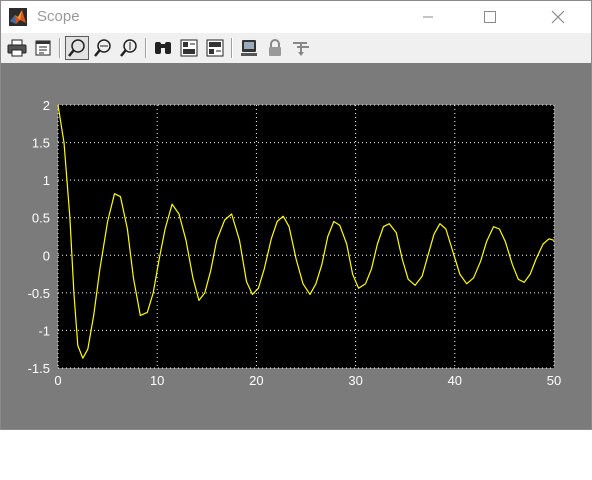 Image resolution: width=592 pixels, height=480 pixels. What do you see at coordinates (157, 380) in the screenshot?
I see `x-tick-label: 10` at bounding box center [157, 380].